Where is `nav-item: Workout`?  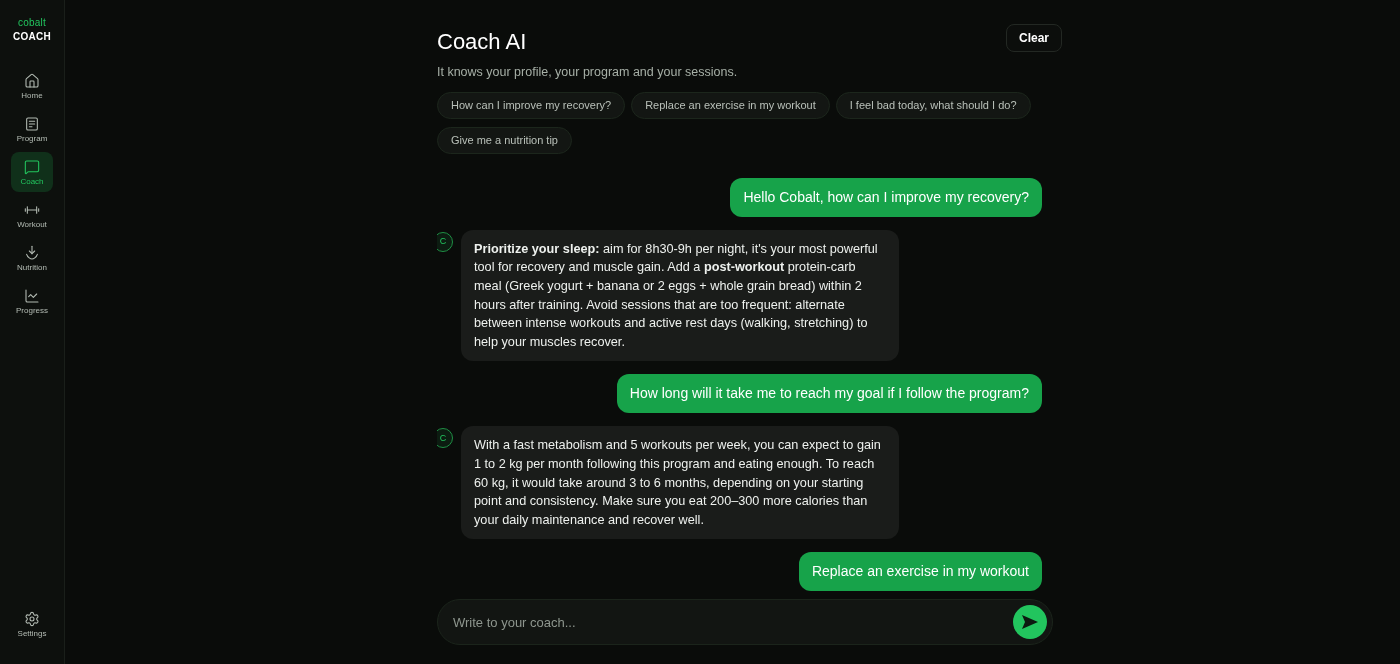
nav-item: Workout is located at coordinates (32, 215).